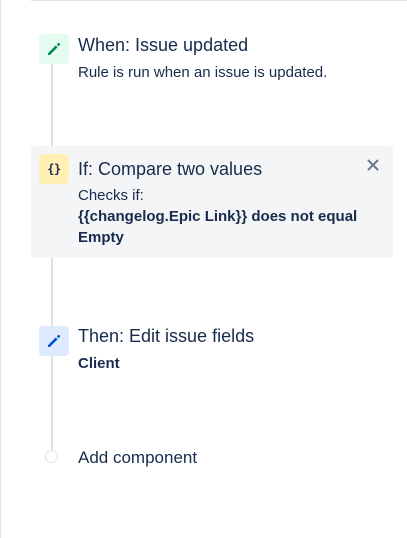  I want to click on curly-braces-icon: {}, so click(54, 169).